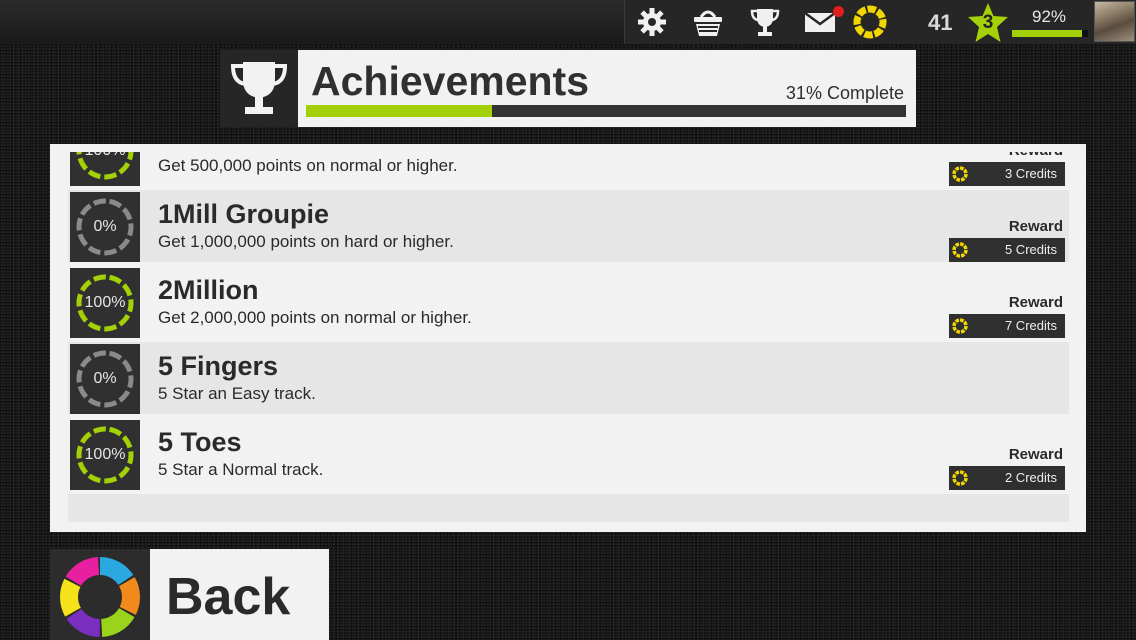 The image size is (1136, 640). Describe the element at coordinates (606, 111) in the screenshot. I see `overall-progress-bar` at that location.